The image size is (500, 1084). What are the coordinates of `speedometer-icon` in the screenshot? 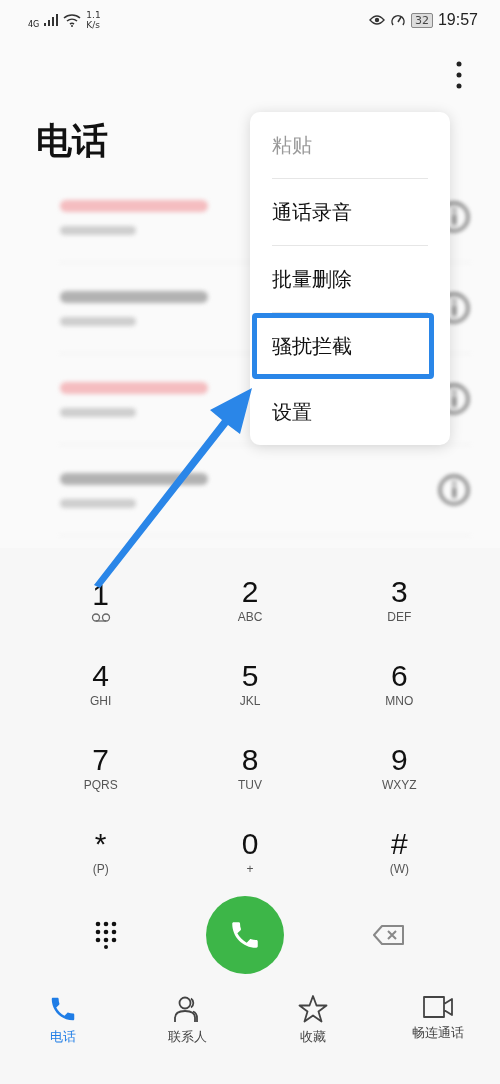 It's located at (397, 20).